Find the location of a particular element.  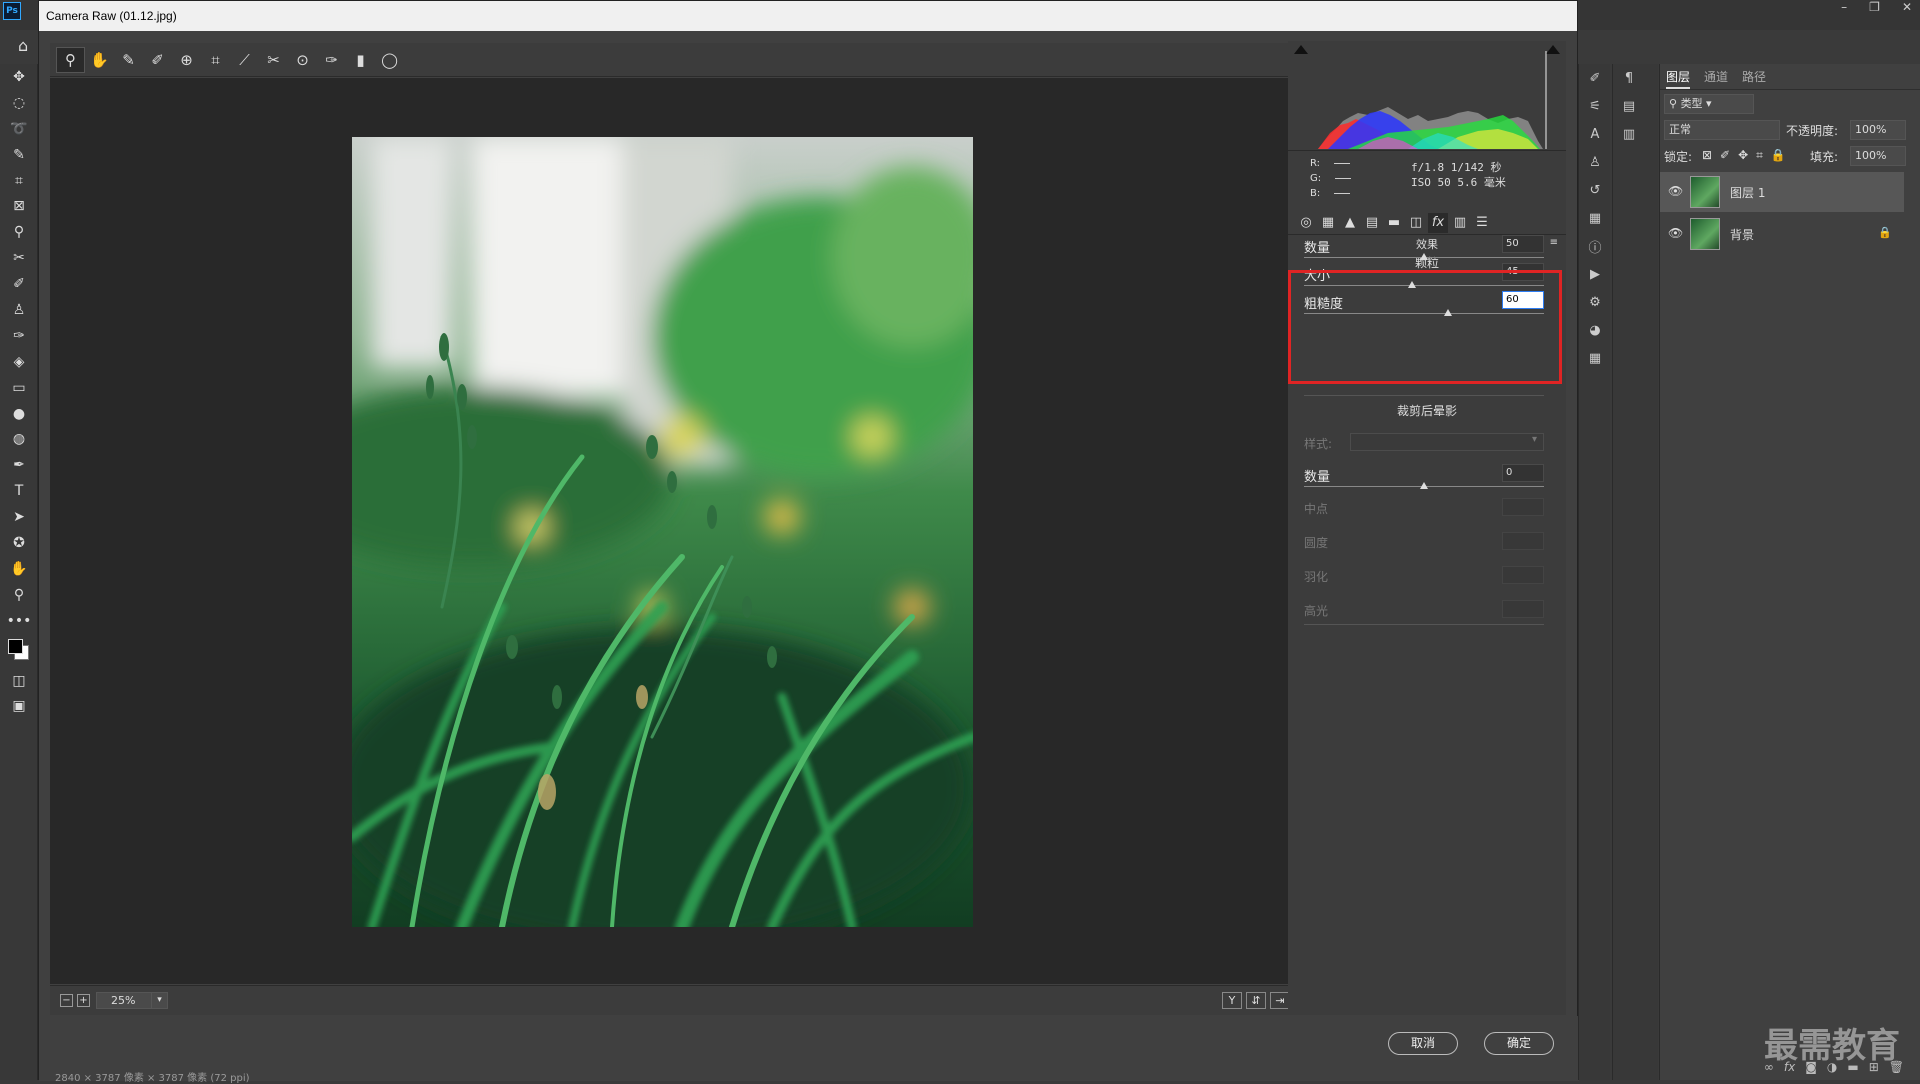

red-eye-icon: ⊙ is located at coordinates (302, 60).